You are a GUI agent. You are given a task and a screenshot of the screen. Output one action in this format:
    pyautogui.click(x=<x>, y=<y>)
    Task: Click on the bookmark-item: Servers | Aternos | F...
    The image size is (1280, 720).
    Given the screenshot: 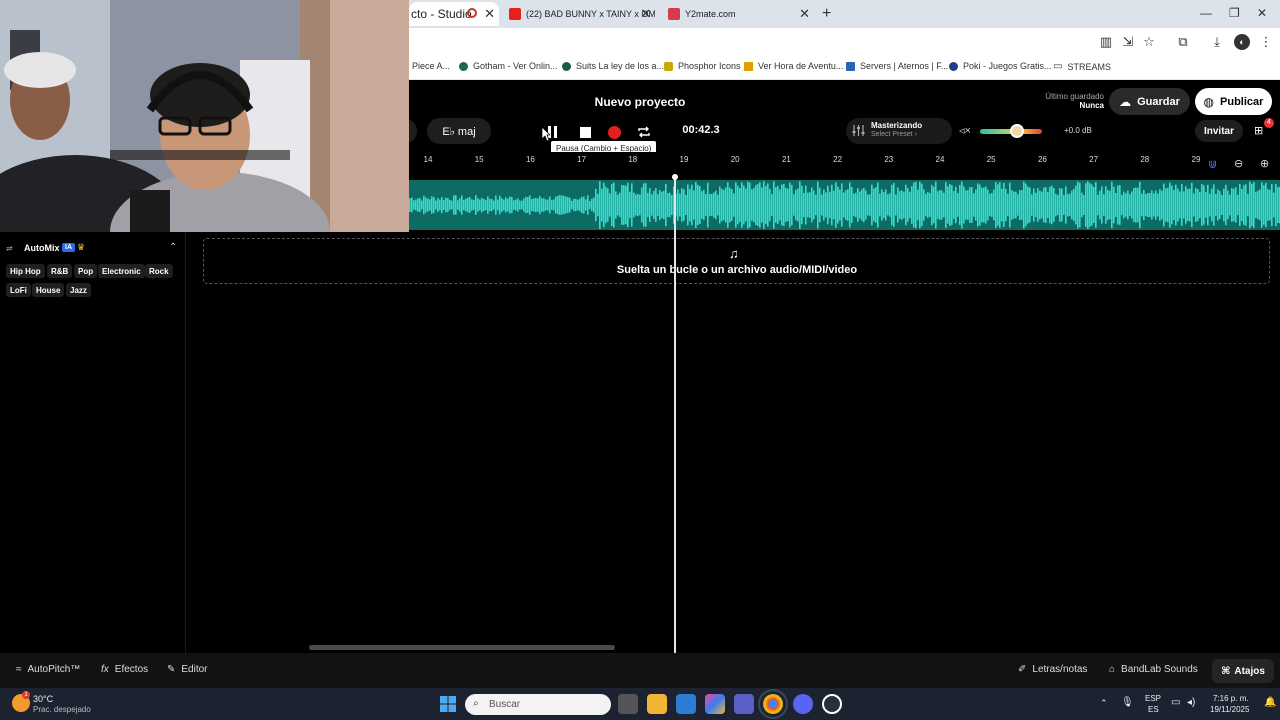 What is the action you would take?
    pyautogui.click(x=897, y=66)
    